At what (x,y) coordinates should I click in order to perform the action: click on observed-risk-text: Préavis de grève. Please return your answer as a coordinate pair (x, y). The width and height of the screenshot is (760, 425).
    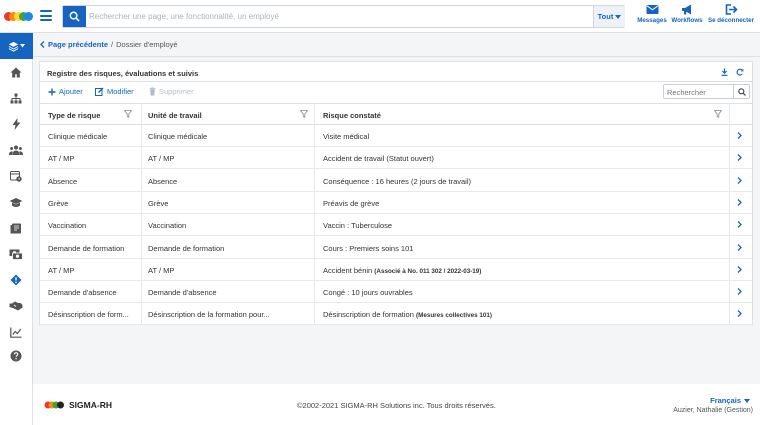
    Looking at the image, I should click on (351, 203).